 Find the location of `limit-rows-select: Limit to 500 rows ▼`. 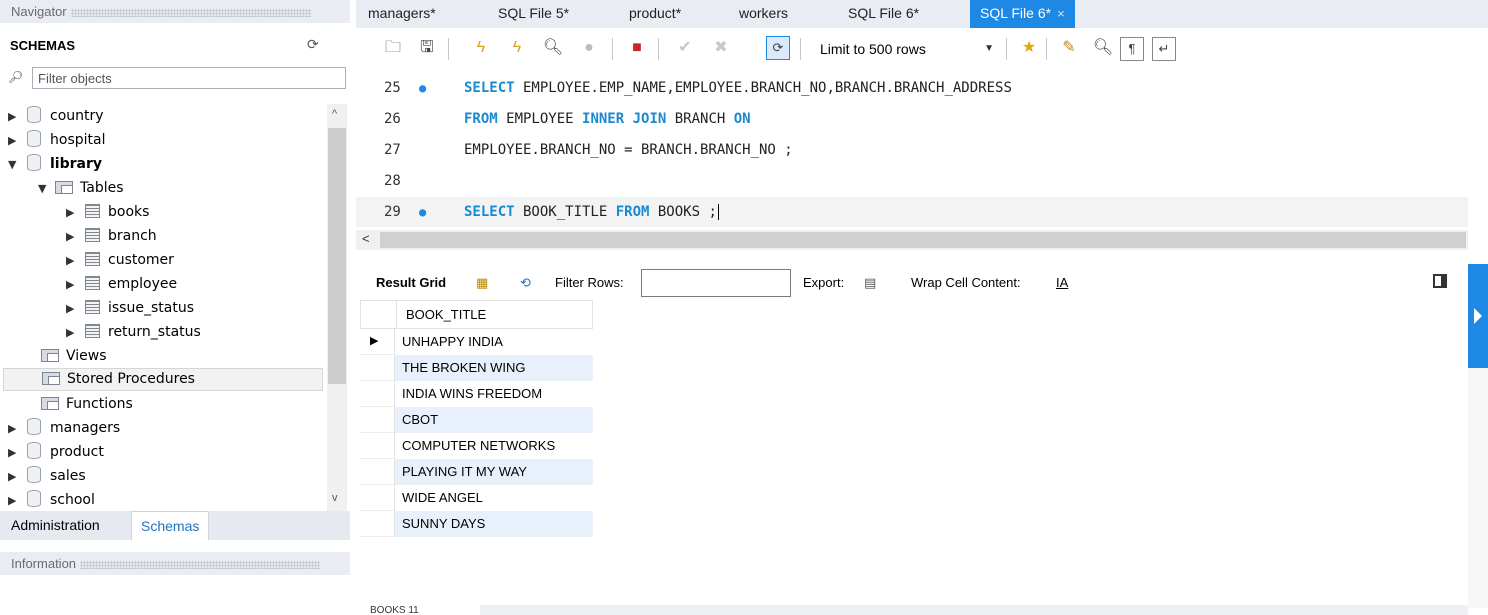

limit-rows-select: Limit to 500 rows ▼ is located at coordinates (907, 49).